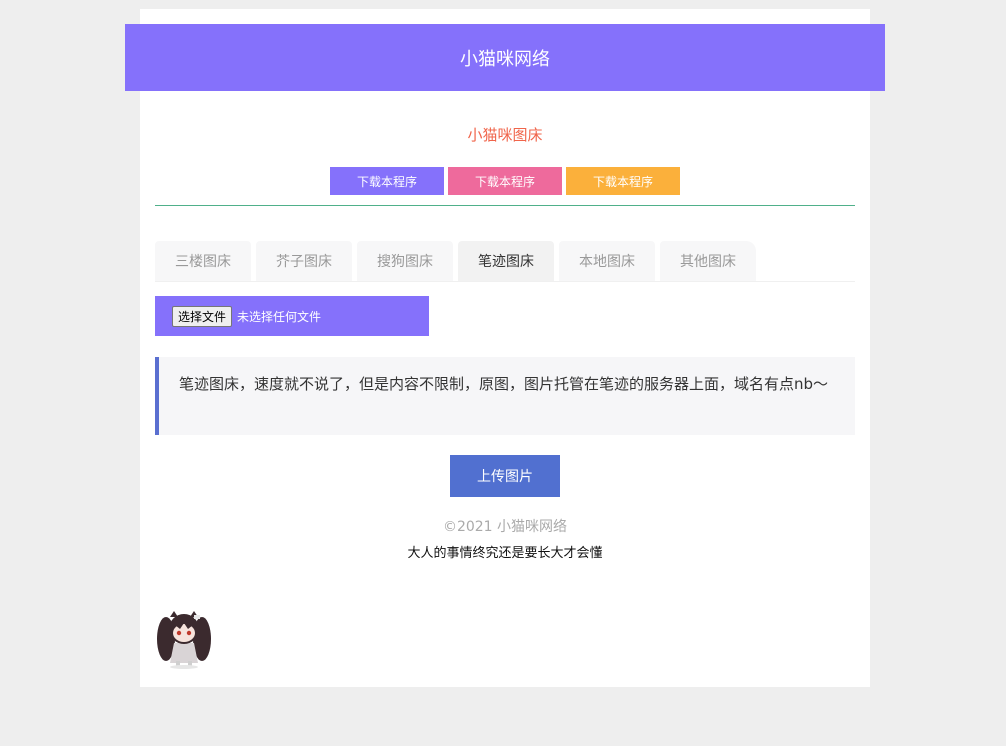 This screenshot has height=746, width=1006. What do you see at coordinates (304, 261) in the screenshot?
I see `tab-jiezi: 芥子图床` at bounding box center [304, 261].